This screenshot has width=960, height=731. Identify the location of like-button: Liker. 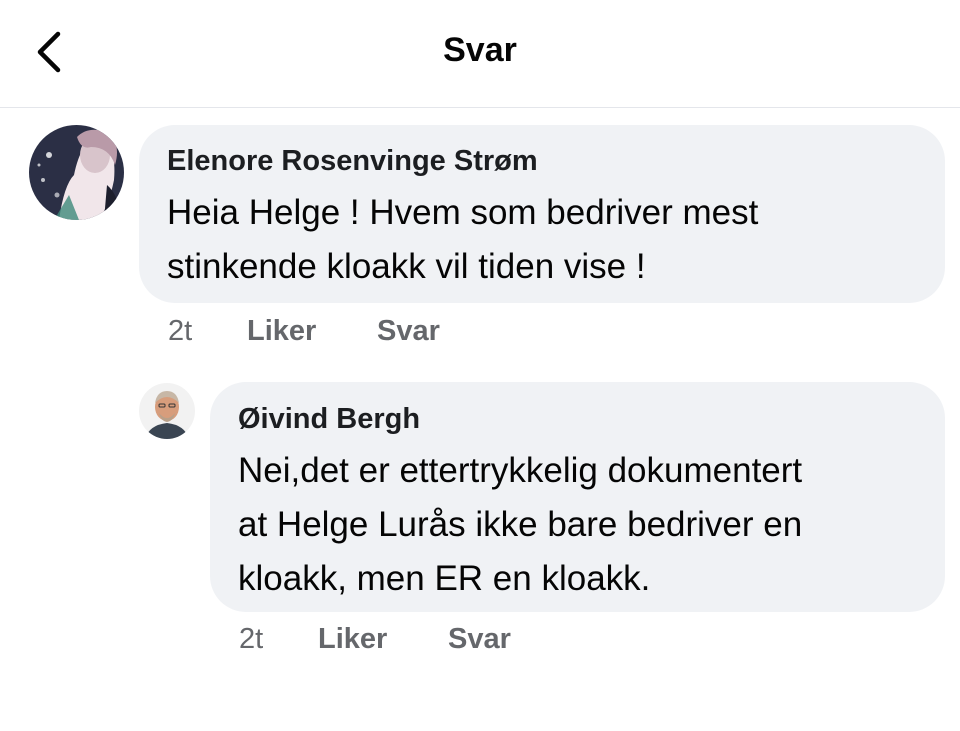
(281, 331).